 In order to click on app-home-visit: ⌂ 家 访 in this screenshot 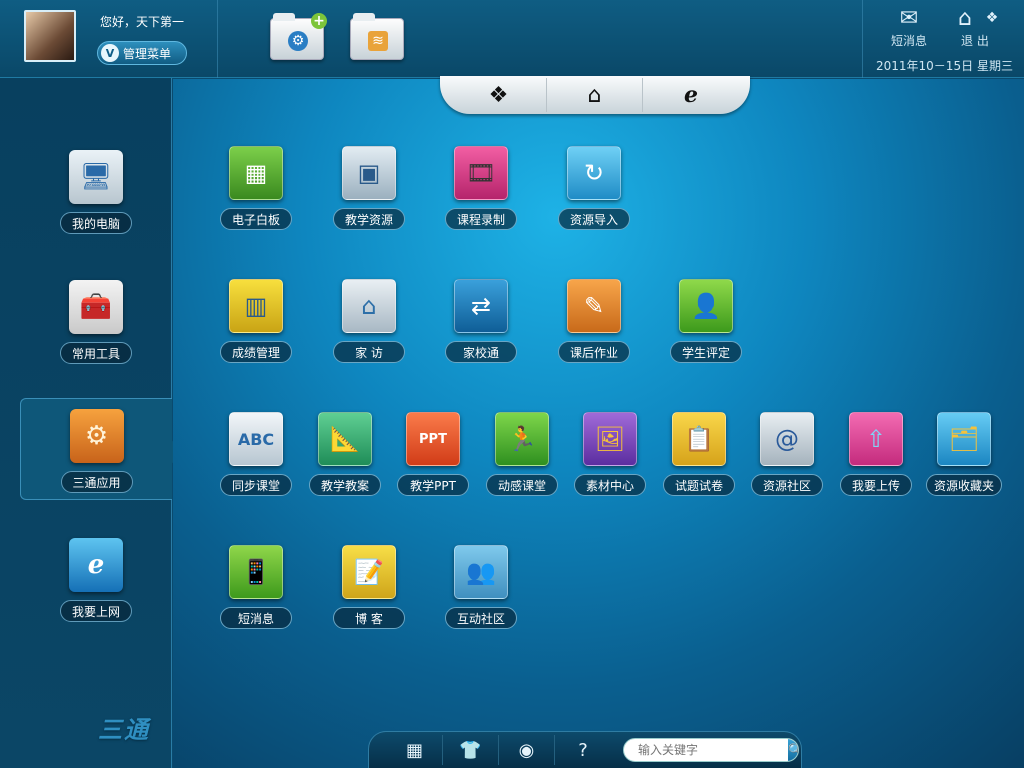, I will do `click(369, 327)`.